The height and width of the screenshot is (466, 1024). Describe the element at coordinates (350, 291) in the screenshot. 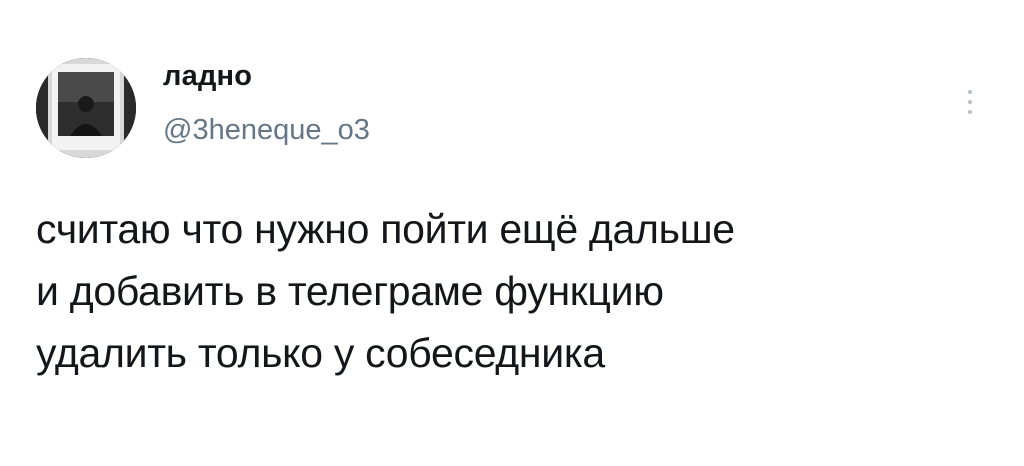

I see `tweet-text-line: и добавить в телеграме функцию` at that location.